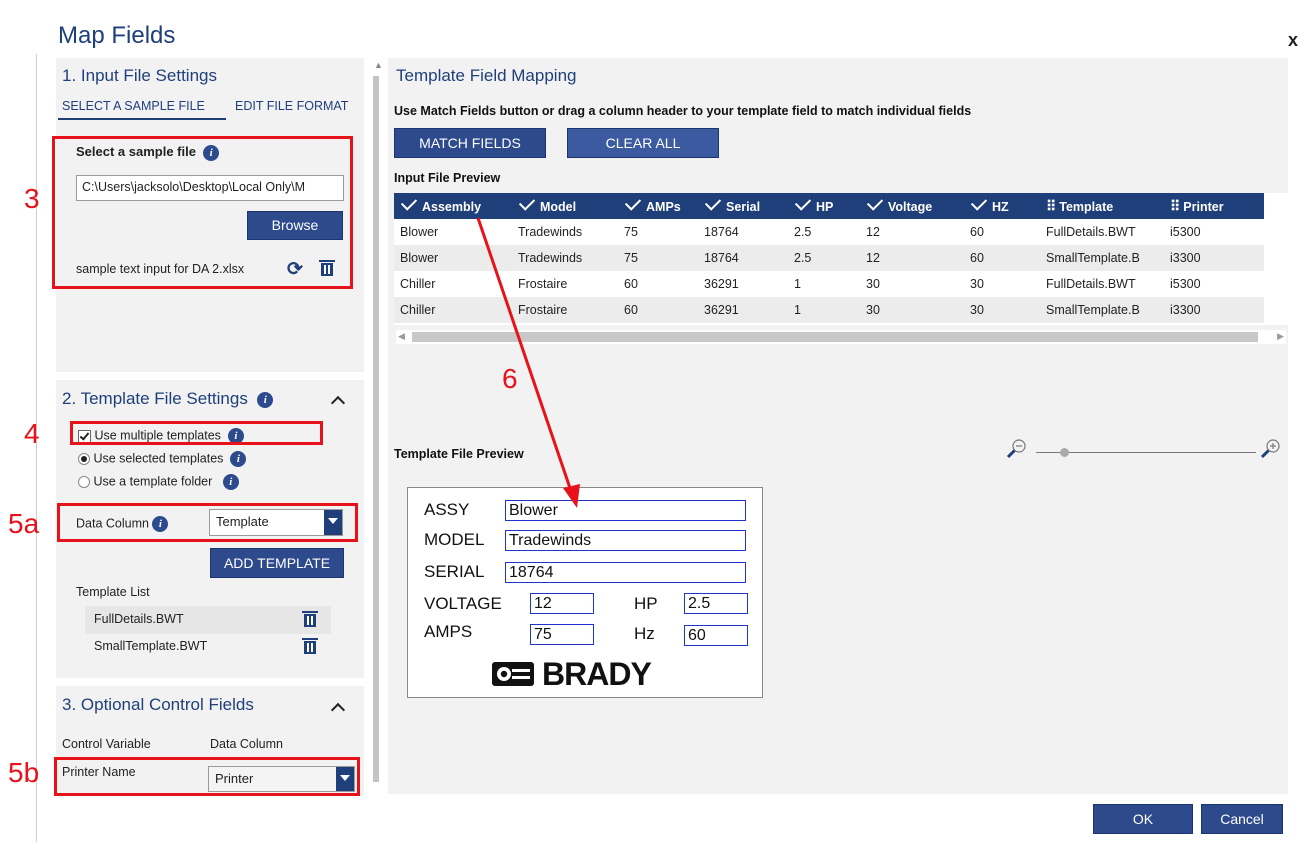 The width and height of the screenshot is (1310, 842). What do you see at coordinates (1143, 819) in the screenshot?
I see `ok-button: OK` at bounding box center [1143, 819].